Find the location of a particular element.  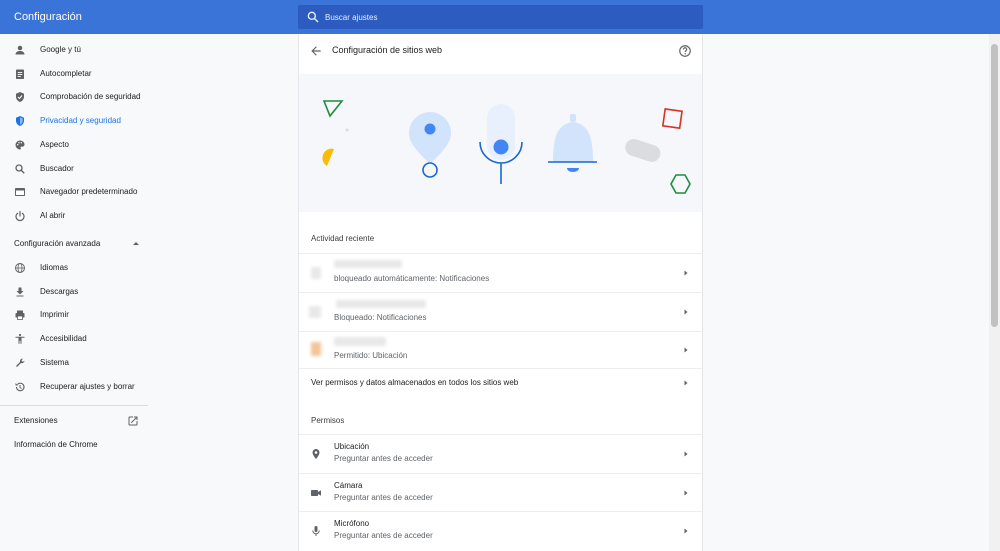

shield-icon is located at coordinates (20, 121).